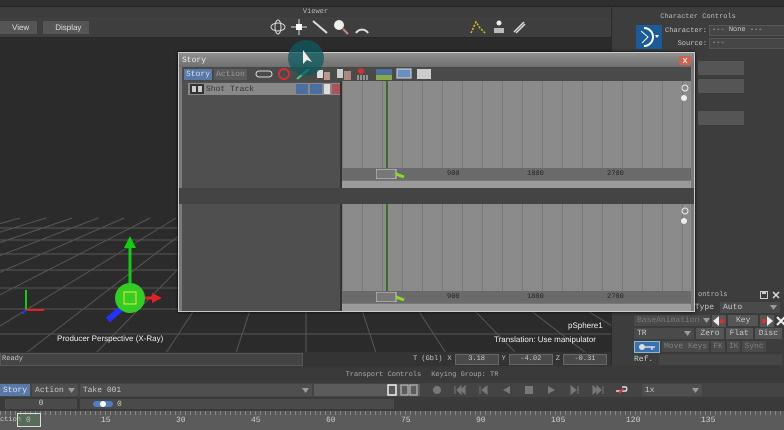  What do you see at coordinates (391, 390) in the screenshot?
I see `single-frame-icon` at bounding box center [391, 390].